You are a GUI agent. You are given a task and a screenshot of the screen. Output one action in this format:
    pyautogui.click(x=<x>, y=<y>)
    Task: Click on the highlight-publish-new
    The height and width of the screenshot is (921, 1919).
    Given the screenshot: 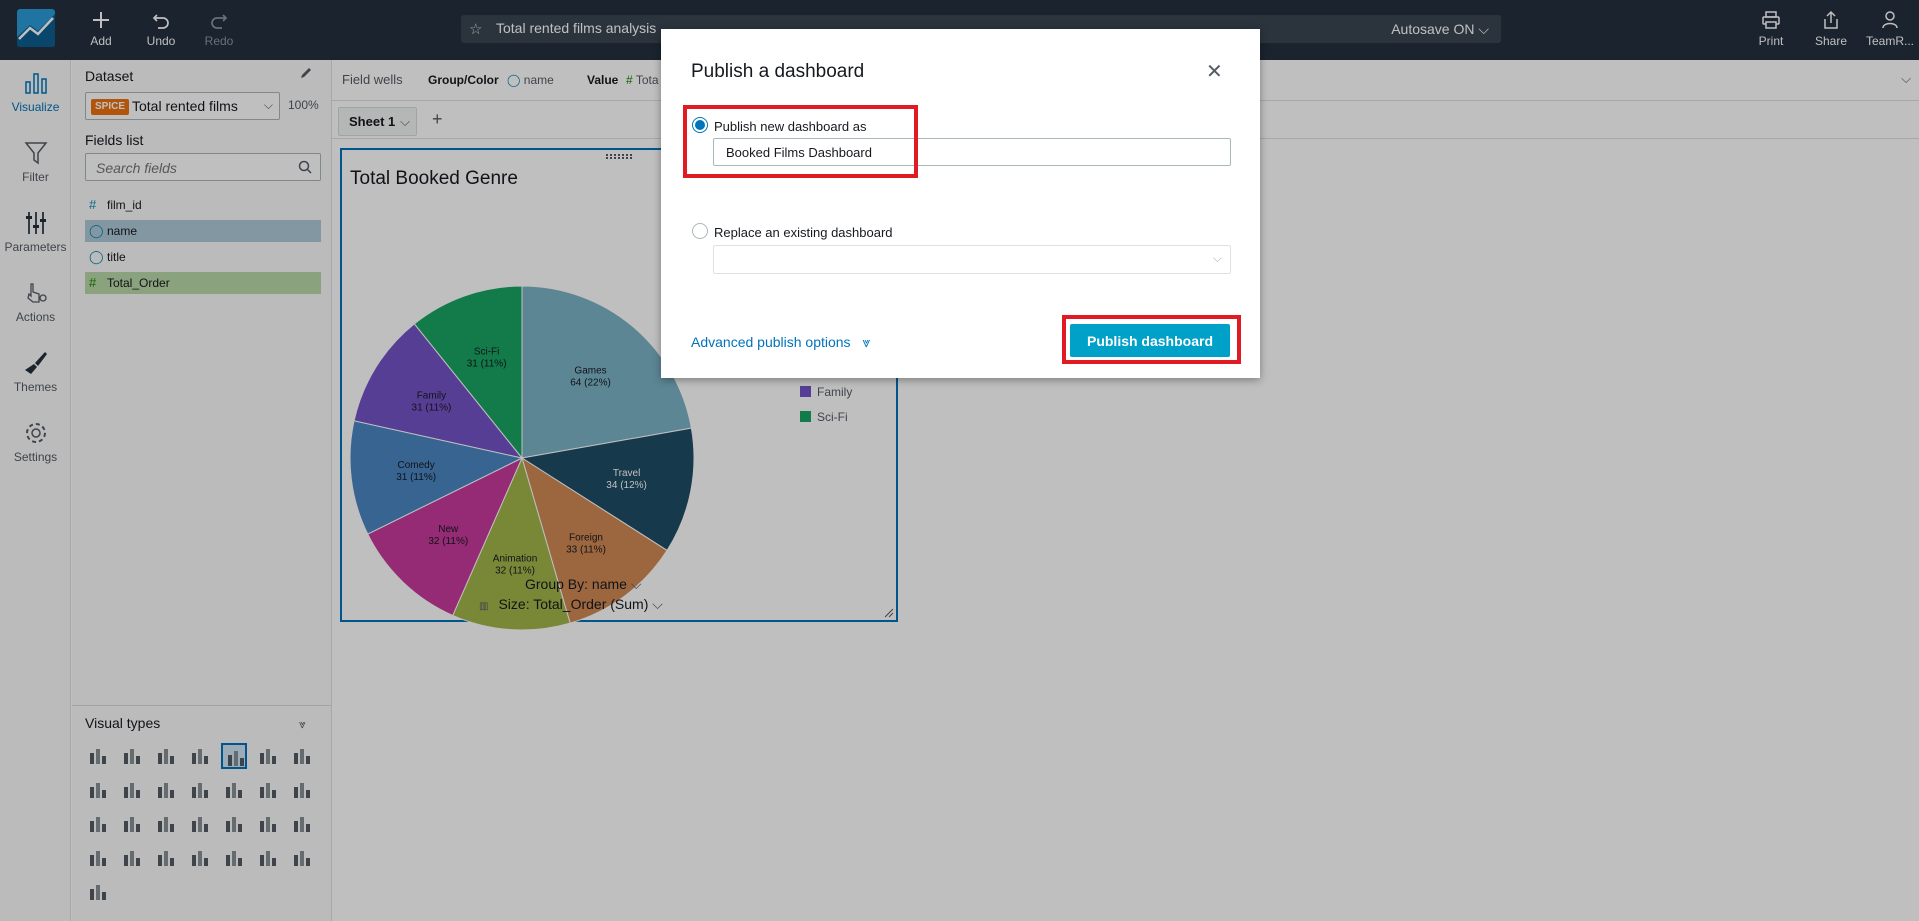 What is the action you would take?
    pyautogui.click(x=800, y=141)
    